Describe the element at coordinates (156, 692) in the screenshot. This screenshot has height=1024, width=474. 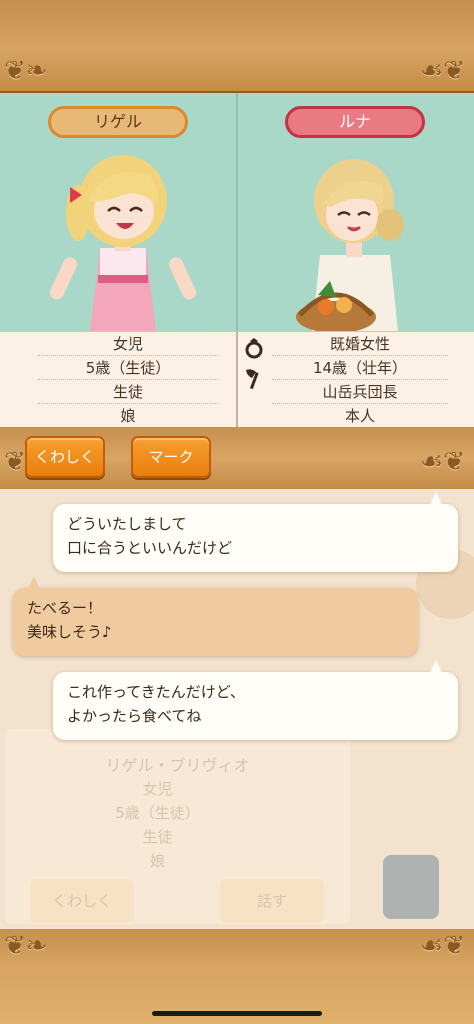
I see `message-3-line-1: これ作ってきたんだけど、` at that location.